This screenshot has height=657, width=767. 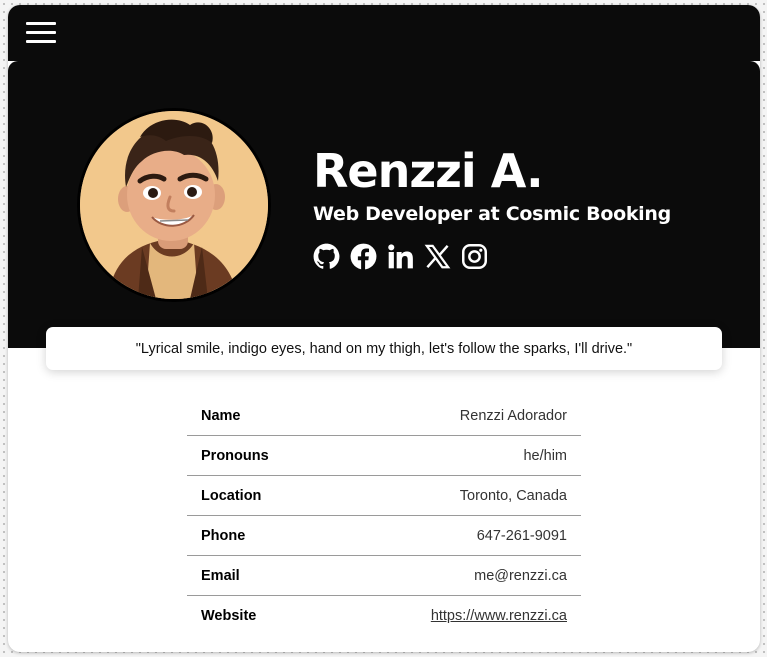 I want to click on detail-label-website: Website, so click(x=229, y=615).